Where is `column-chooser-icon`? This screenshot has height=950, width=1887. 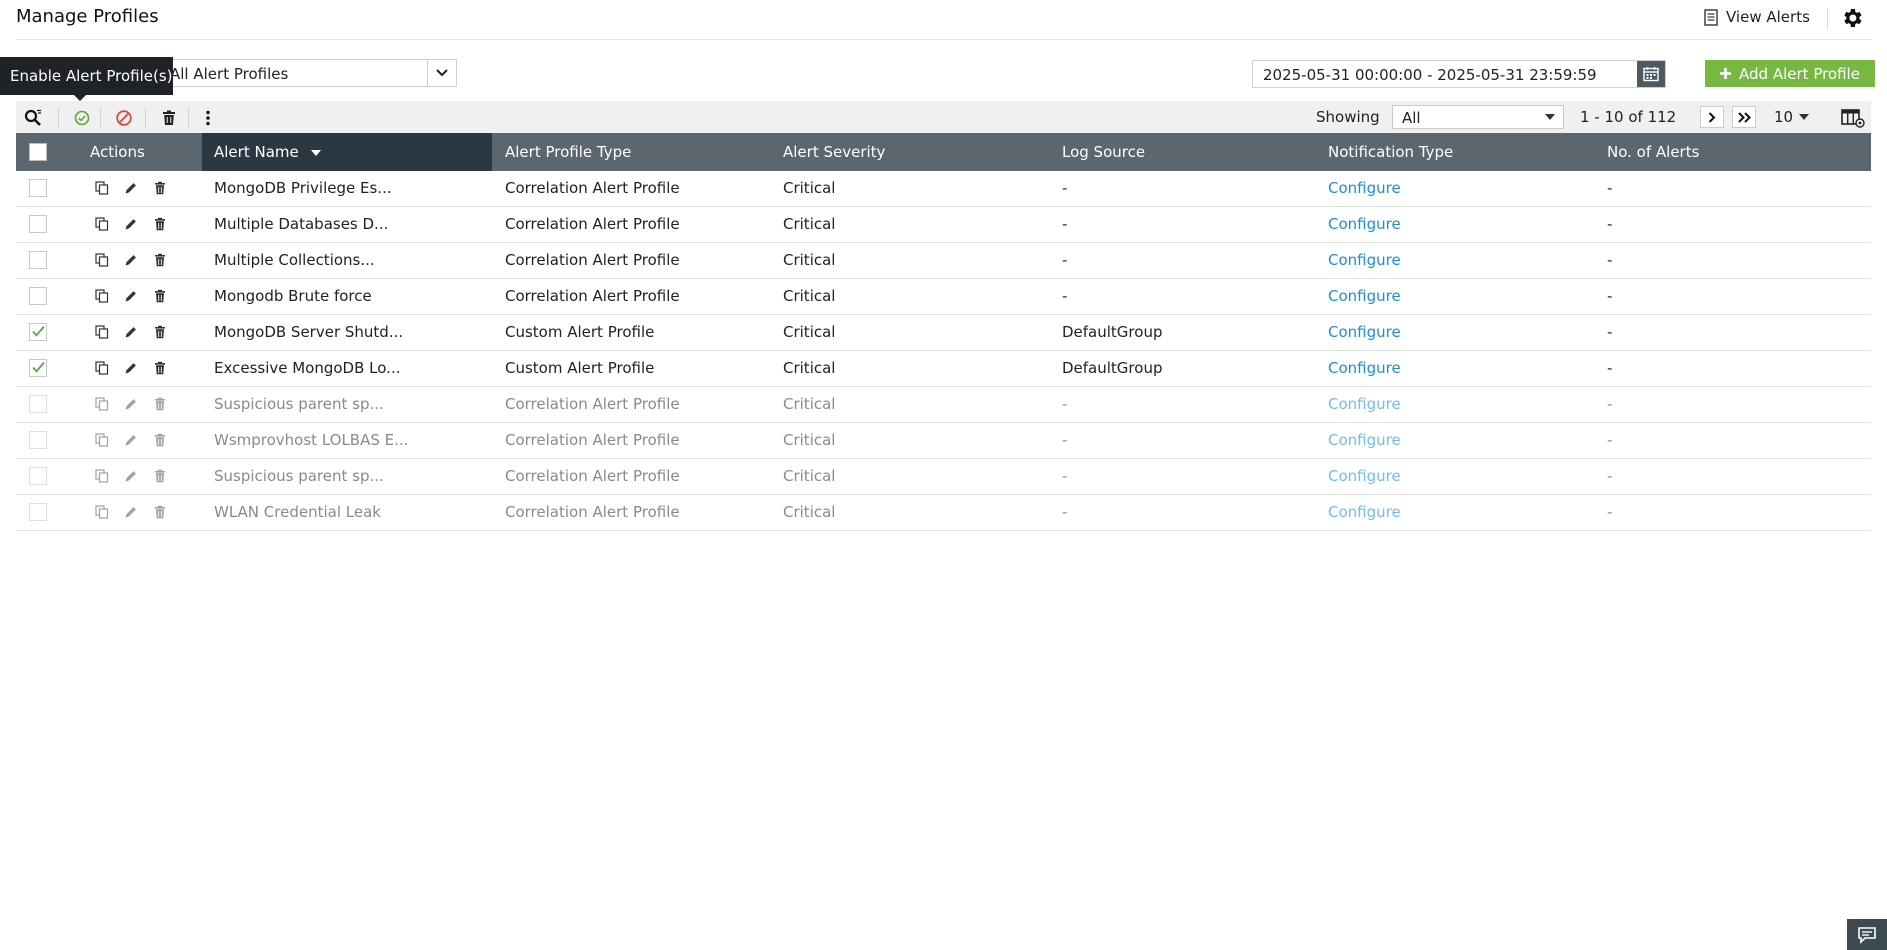
column-chooser-icon is located at coordinates (1853, 118).